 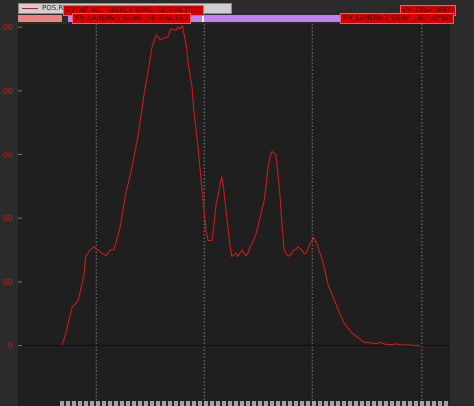 I want to click on event-label-gear-retracted: EV_LANDING_GEAR_RETRACTED, so click(x=132, y=18).